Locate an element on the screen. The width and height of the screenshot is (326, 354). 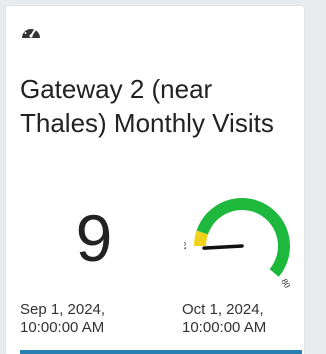
start-date: Sep 1, 2024, 10:00:00 AM is located at coordinates (63, 318).